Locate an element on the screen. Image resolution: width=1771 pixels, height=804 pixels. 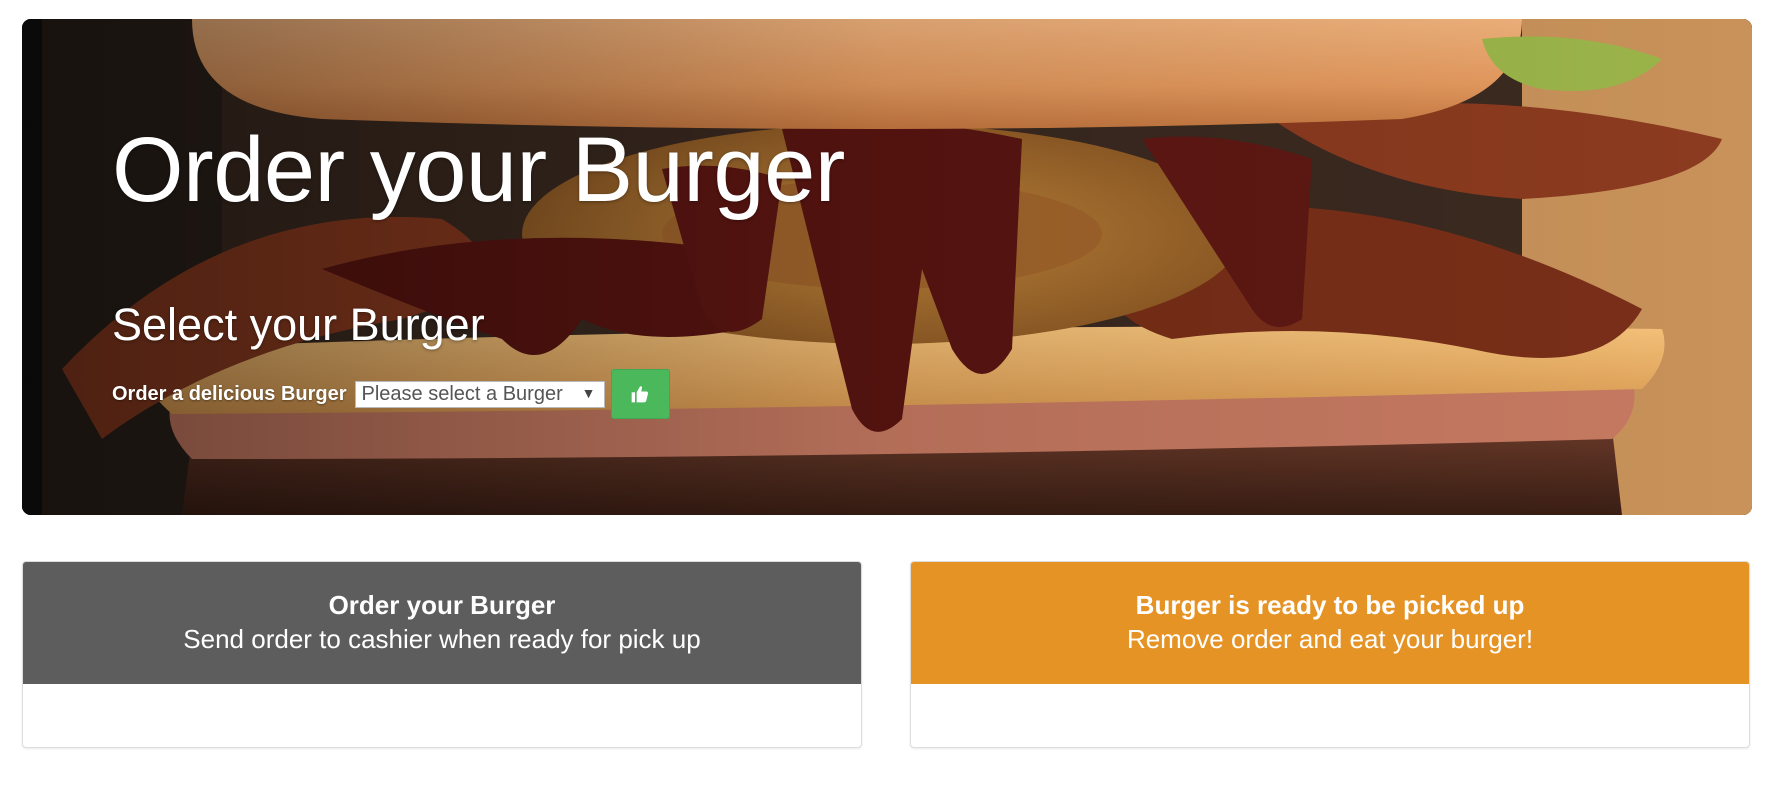
ready-panel-description: Remove order and eat your burger! is located at coordinates (1330, 639).